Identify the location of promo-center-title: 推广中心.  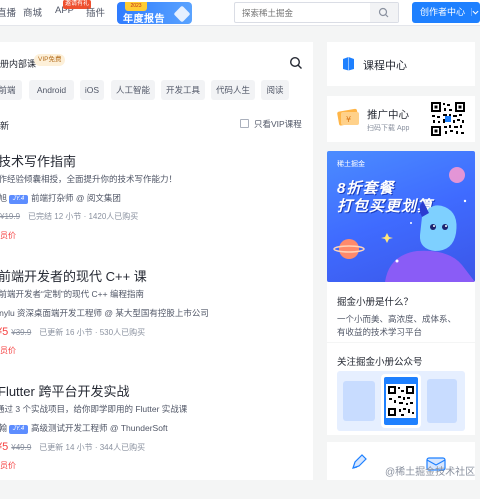
(388, 115).